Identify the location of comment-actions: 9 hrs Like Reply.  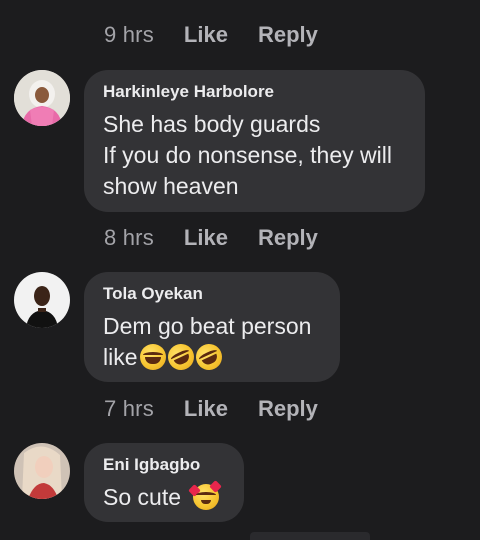
(211, 35).